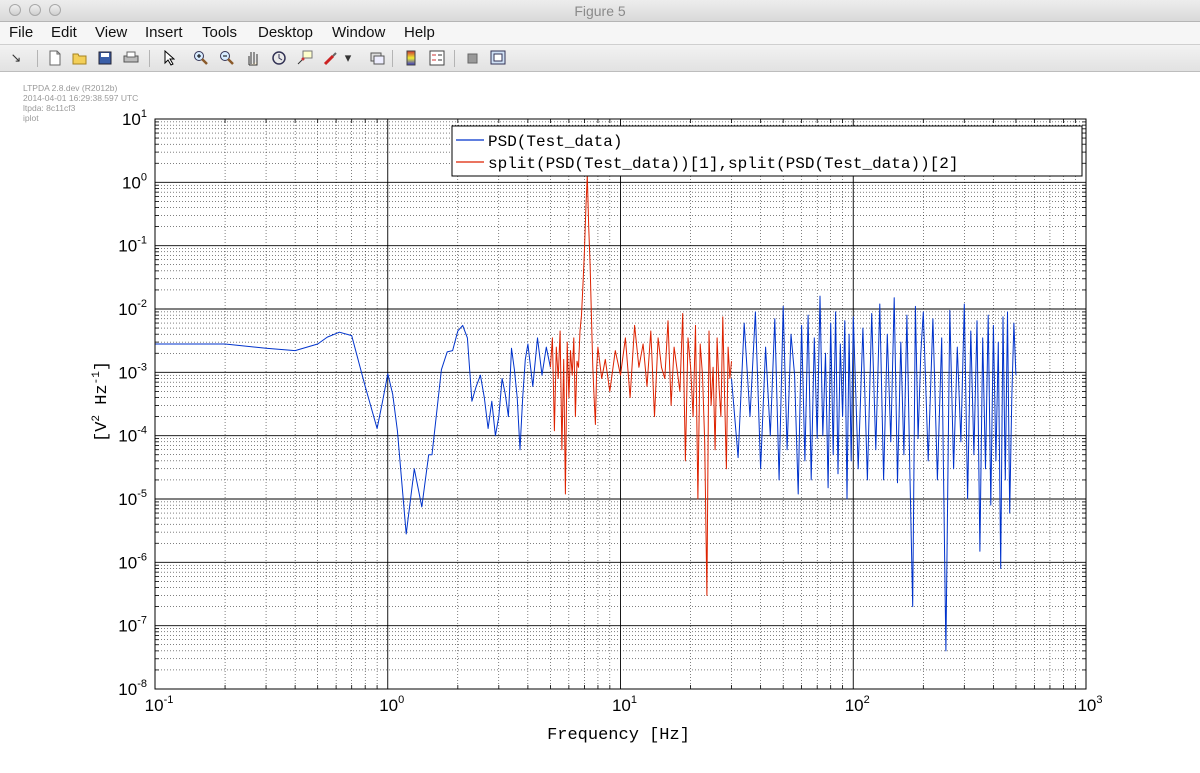  I want to click on pointer-icon, so click(169, 58).